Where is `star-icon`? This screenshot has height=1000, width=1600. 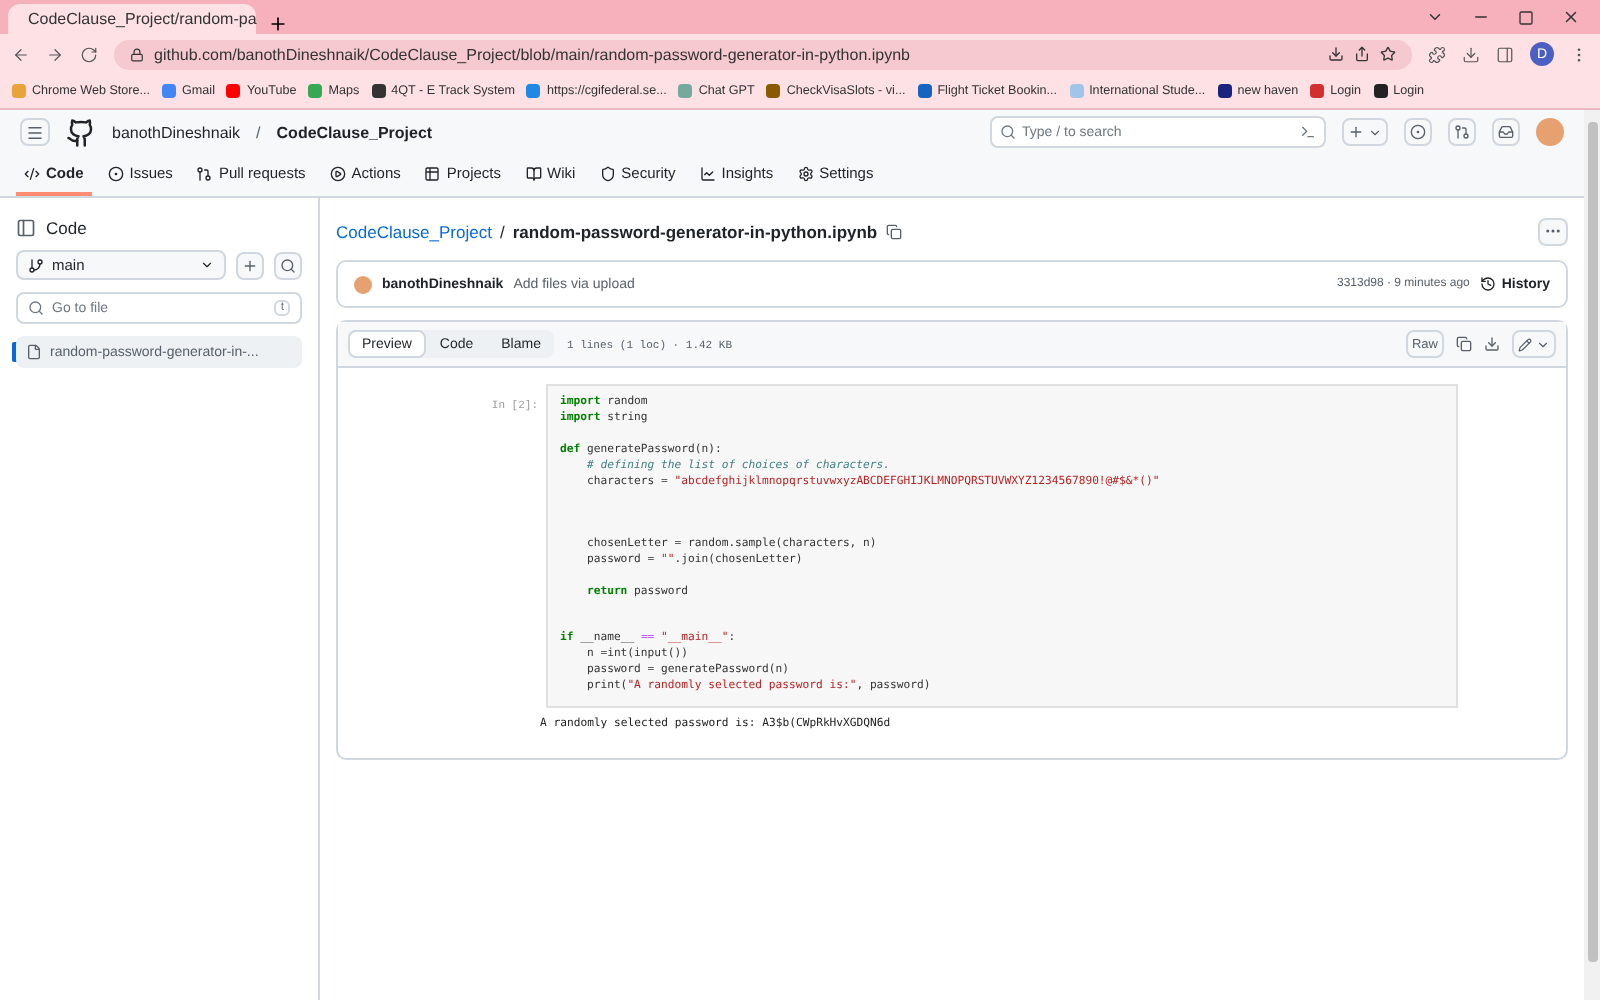 star-icon is located at coordinates (1388, 54).